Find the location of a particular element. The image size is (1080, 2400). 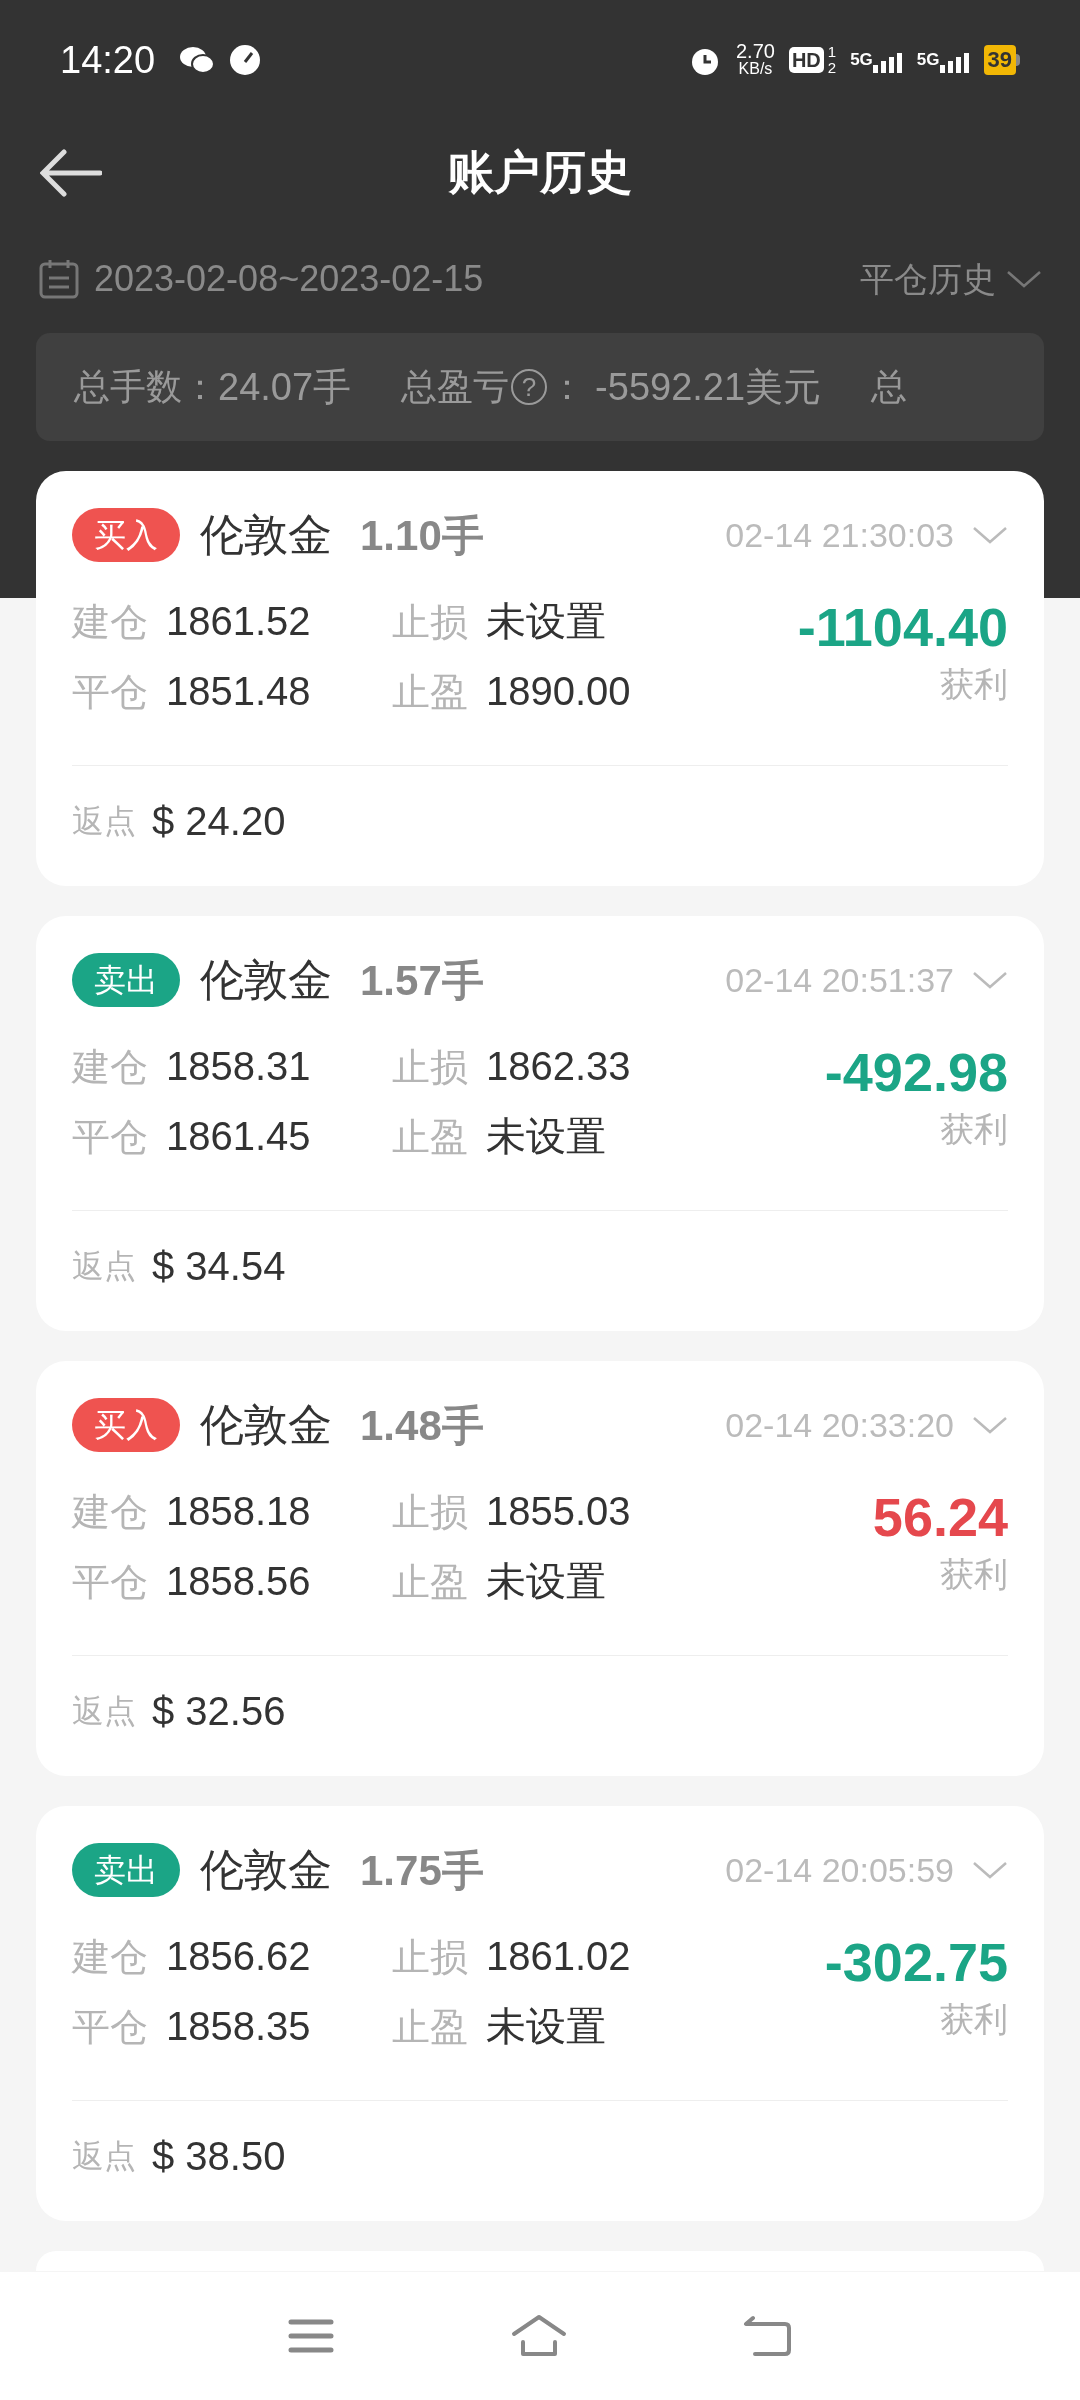

date-range: 2023-02-08~2023-02-15 is located at coordinates (289, 279).